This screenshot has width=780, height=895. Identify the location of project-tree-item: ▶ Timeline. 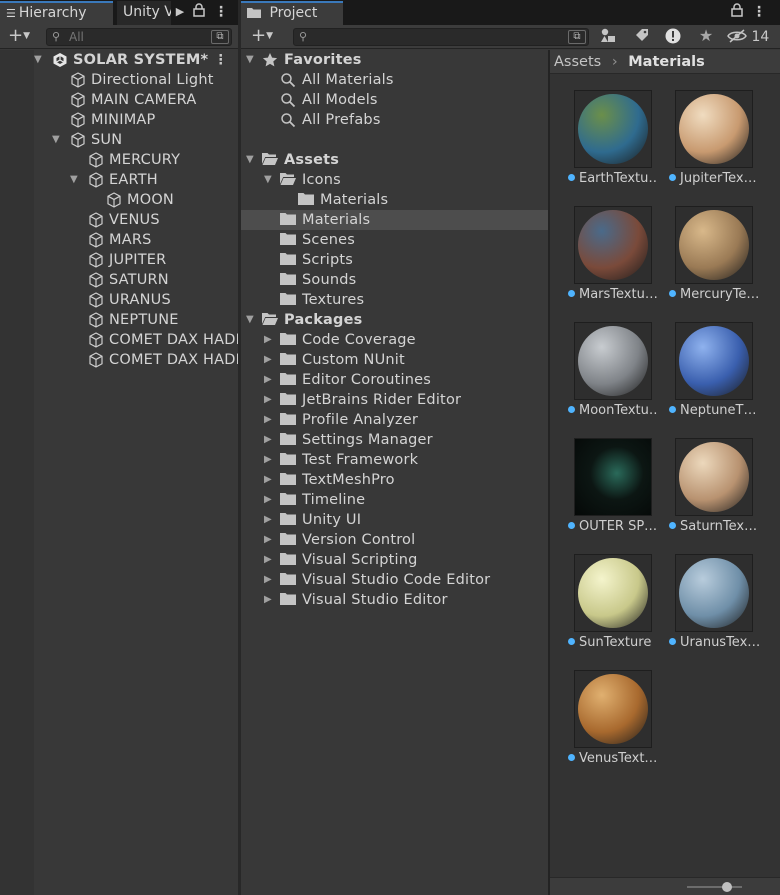
(394, 500).